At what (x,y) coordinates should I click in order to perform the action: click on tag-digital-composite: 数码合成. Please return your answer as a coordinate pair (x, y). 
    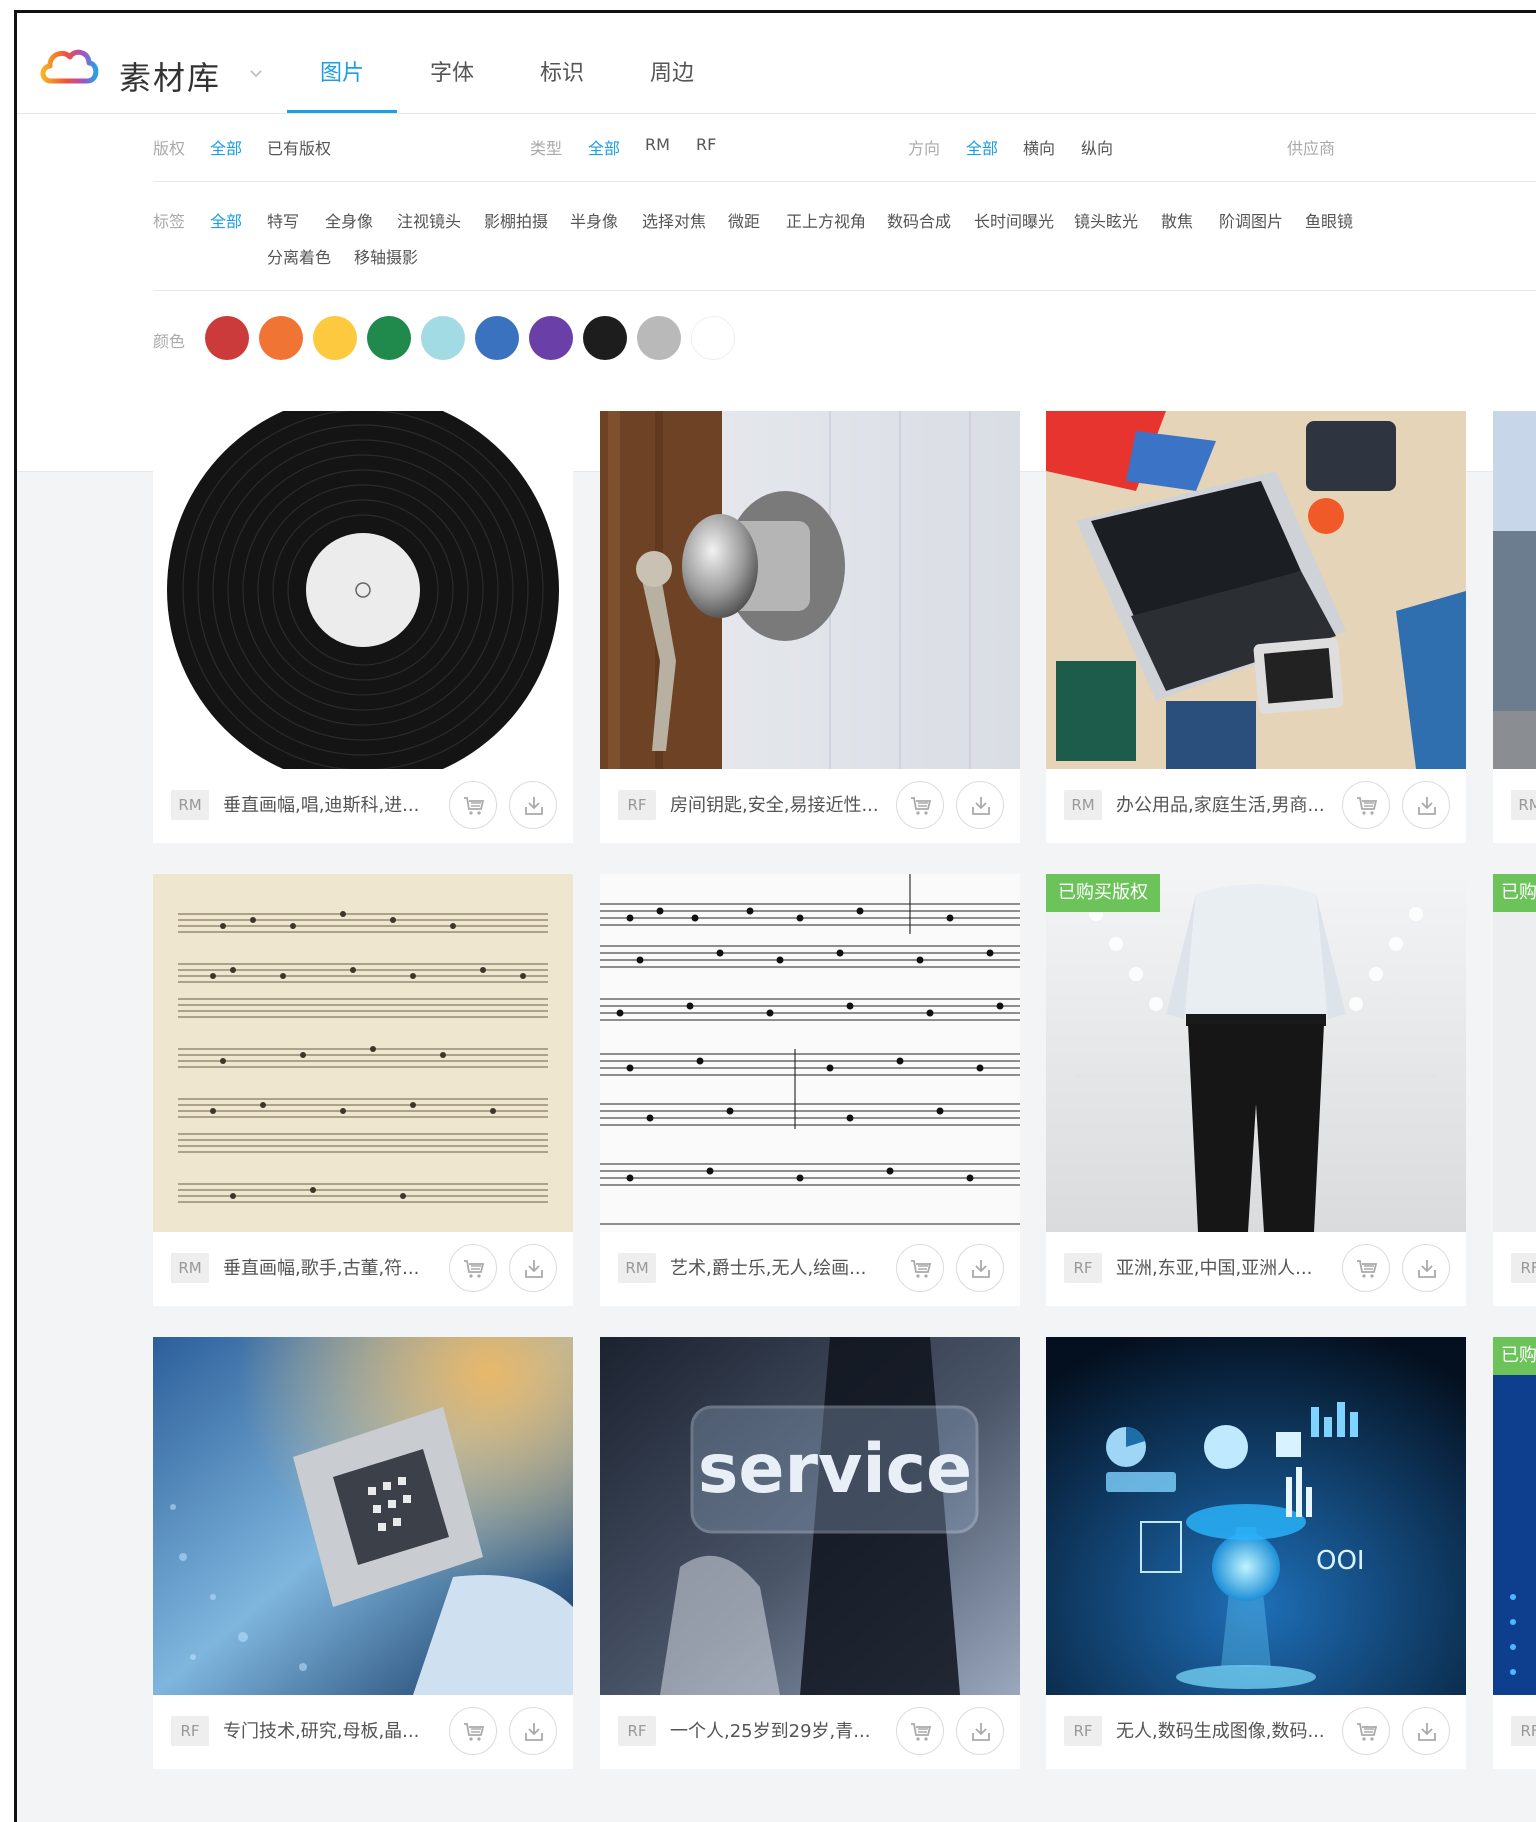
    Looking at the image, I should click on (919, 220).